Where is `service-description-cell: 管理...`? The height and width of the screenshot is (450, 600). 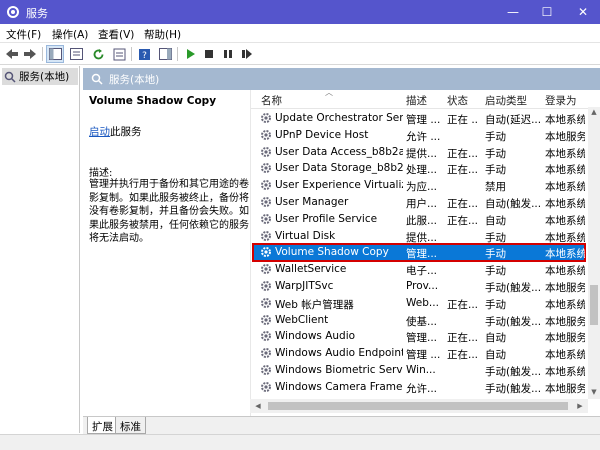
service-description-cell: 管理... is located at coordinates (422, 338).